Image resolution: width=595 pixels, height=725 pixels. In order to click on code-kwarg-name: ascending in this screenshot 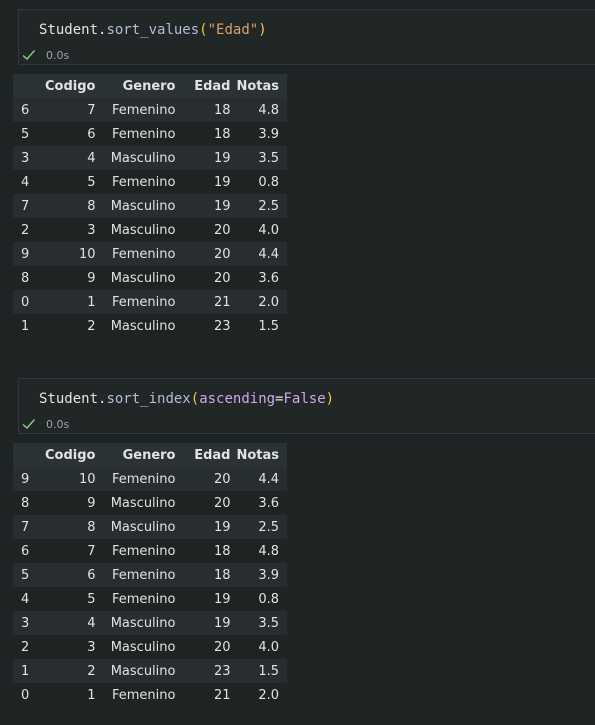, I will do `click(237, 399)`.